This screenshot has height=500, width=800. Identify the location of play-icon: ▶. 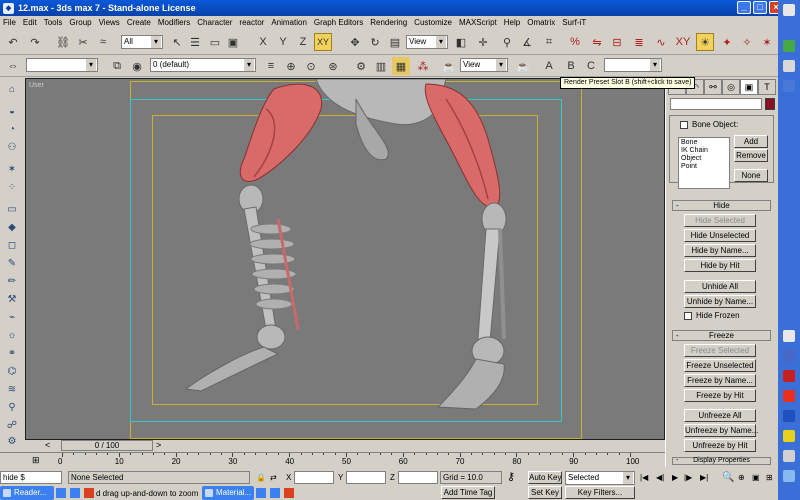
(675, 477).